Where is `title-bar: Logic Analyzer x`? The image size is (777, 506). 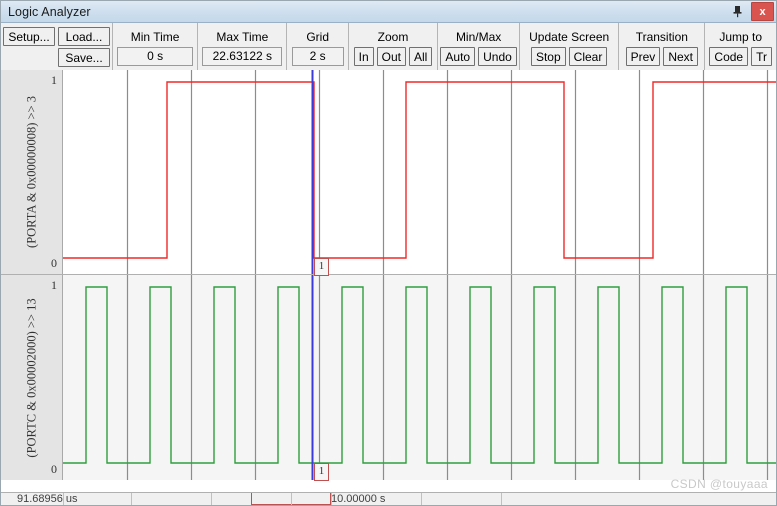 title-bar: Logic Analyzer x is located at coordinates (388, 12).